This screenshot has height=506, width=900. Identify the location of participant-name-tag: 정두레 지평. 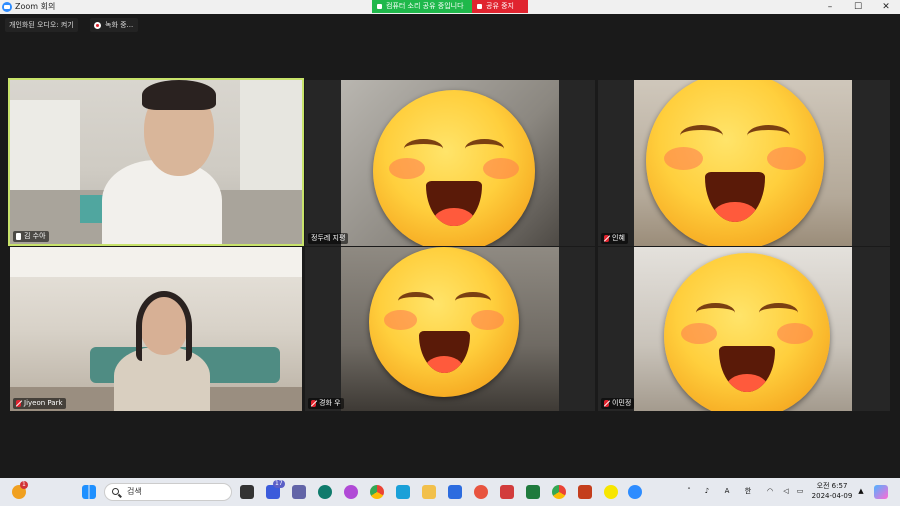
(328, 238).